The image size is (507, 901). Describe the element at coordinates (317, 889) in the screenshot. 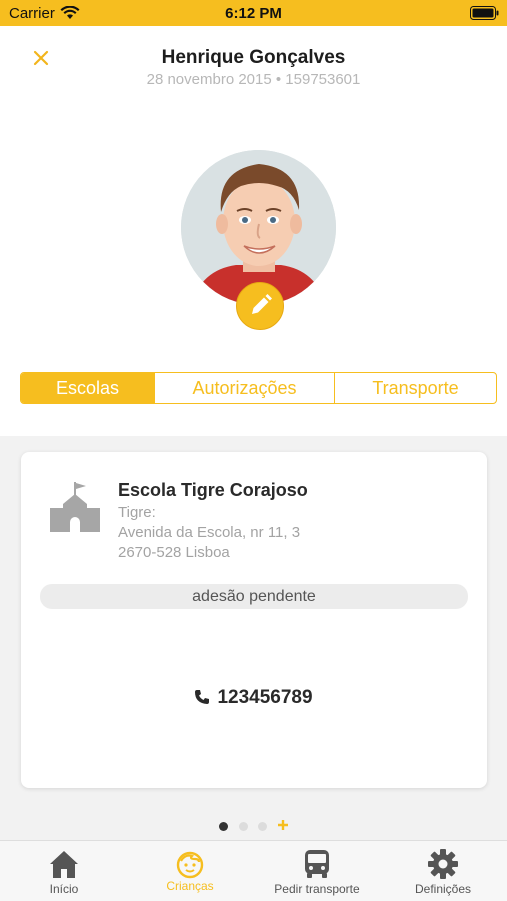

I see `tabbar-label: Pedir transporte` at that location.